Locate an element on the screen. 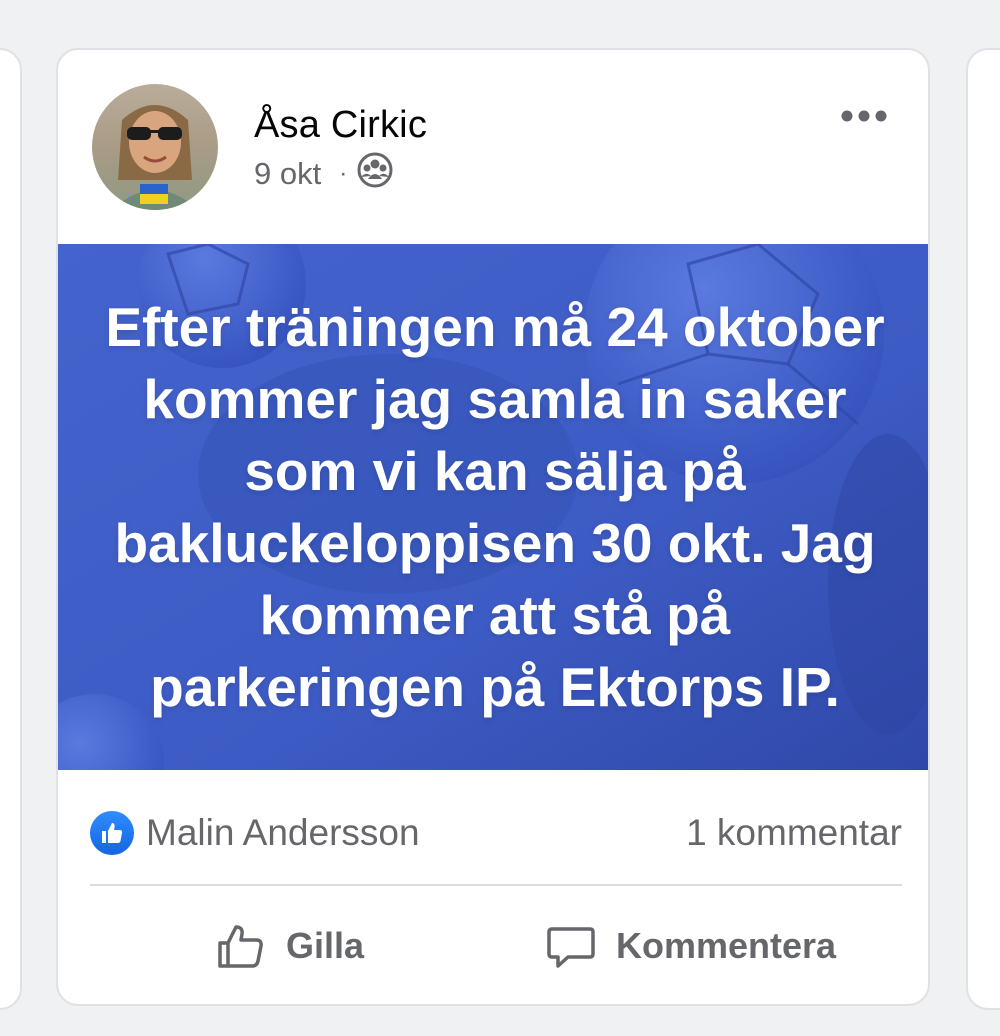 This screenshot has height=1036, width=1000. more-options-icon is located at coordinates (864, 116).